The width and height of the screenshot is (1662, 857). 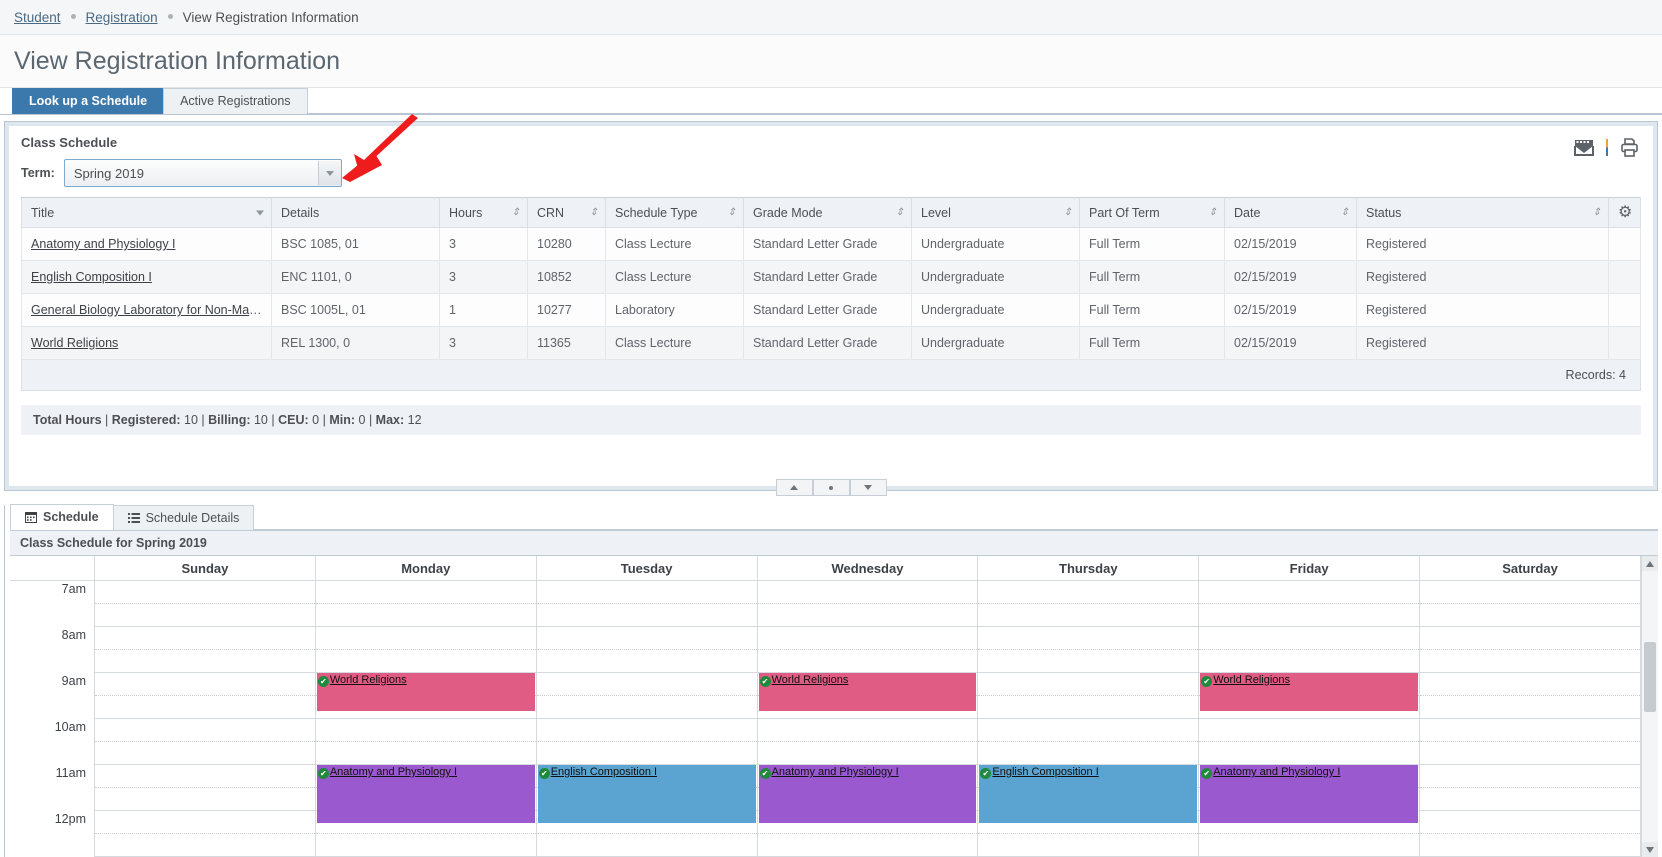 I want to click on course-title-link: Anatomy and Physiology I, so click(x=103, y=244).